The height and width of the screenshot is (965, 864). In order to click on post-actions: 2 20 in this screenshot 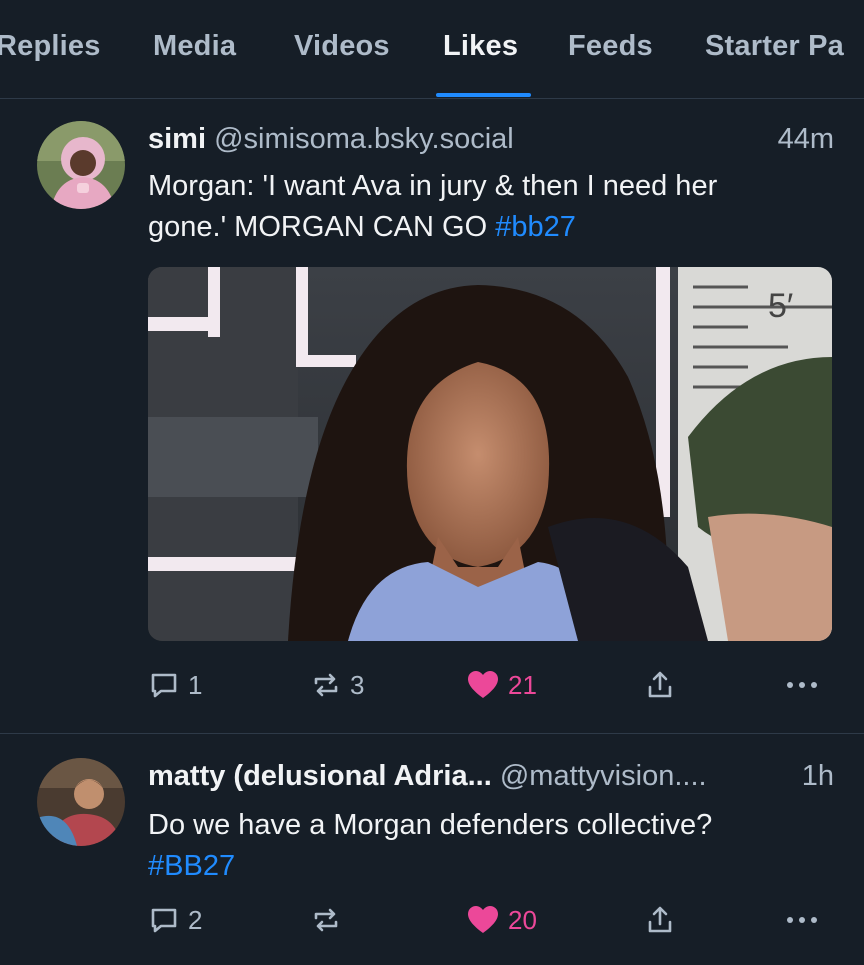, I will do `click(491, 924)`.